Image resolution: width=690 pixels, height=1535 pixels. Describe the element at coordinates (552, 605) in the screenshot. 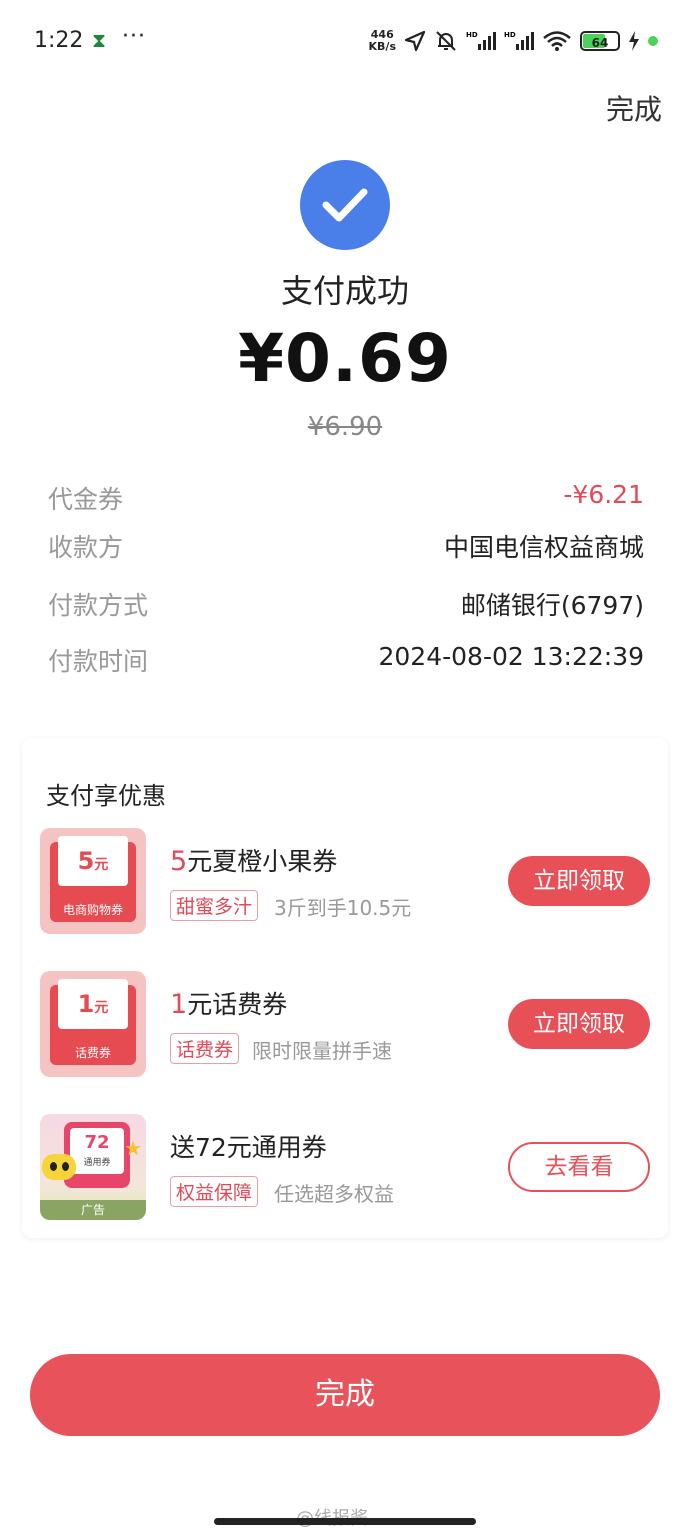

I see `detail-value: 邮储银行(6797)` at that location.